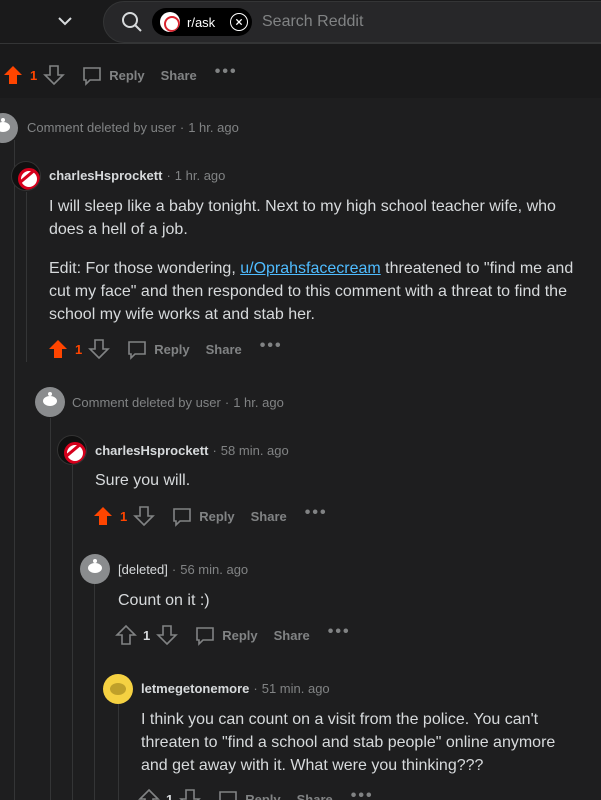 This screenshot has width=601, height=800. I want to click on comment-author: [deleted], so click(143, 569).